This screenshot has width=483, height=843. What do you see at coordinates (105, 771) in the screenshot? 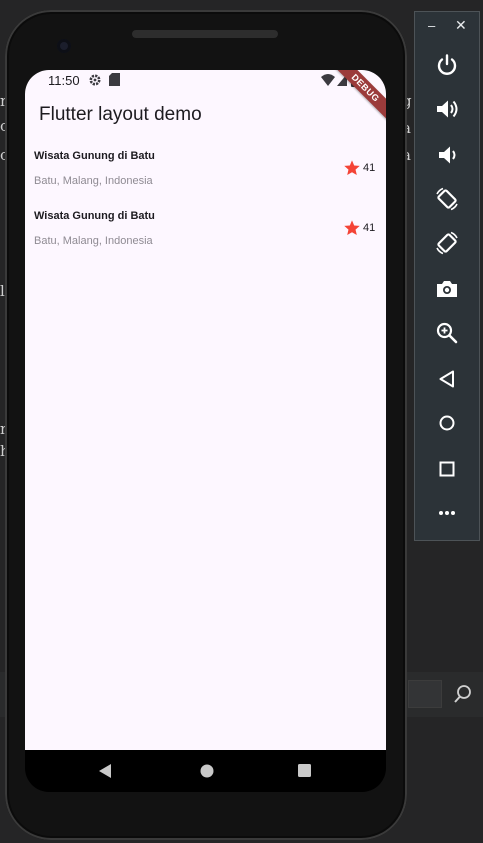
I see `nav-back-icon` at bounding box center [105, 771].